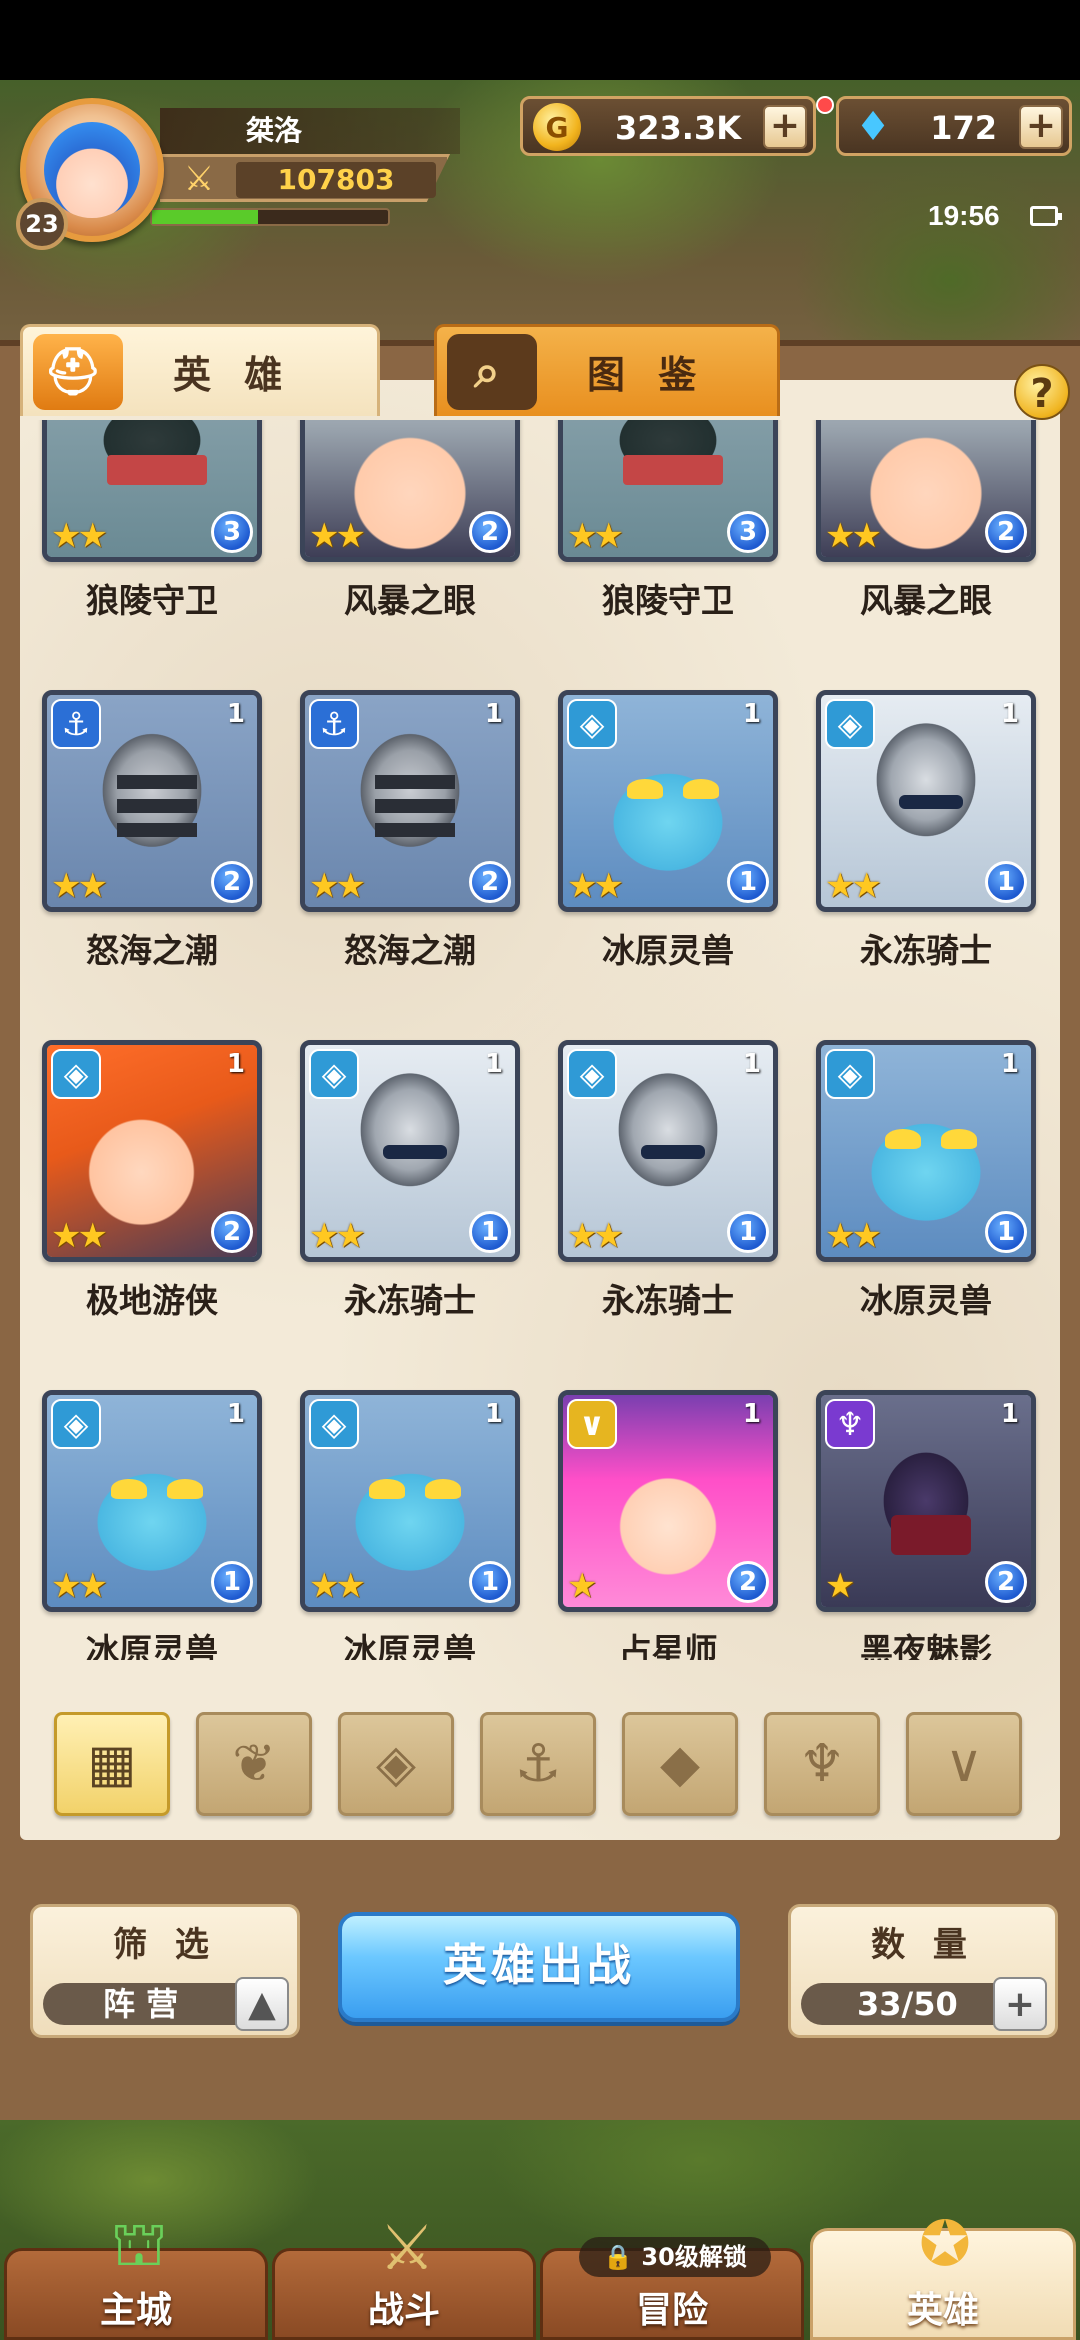 This screenshot has height=2340, width=1080. Describe the element at coordinates (926, 1300) in the screenshot. I see `hero-name: 冰原灵兽` at that location.